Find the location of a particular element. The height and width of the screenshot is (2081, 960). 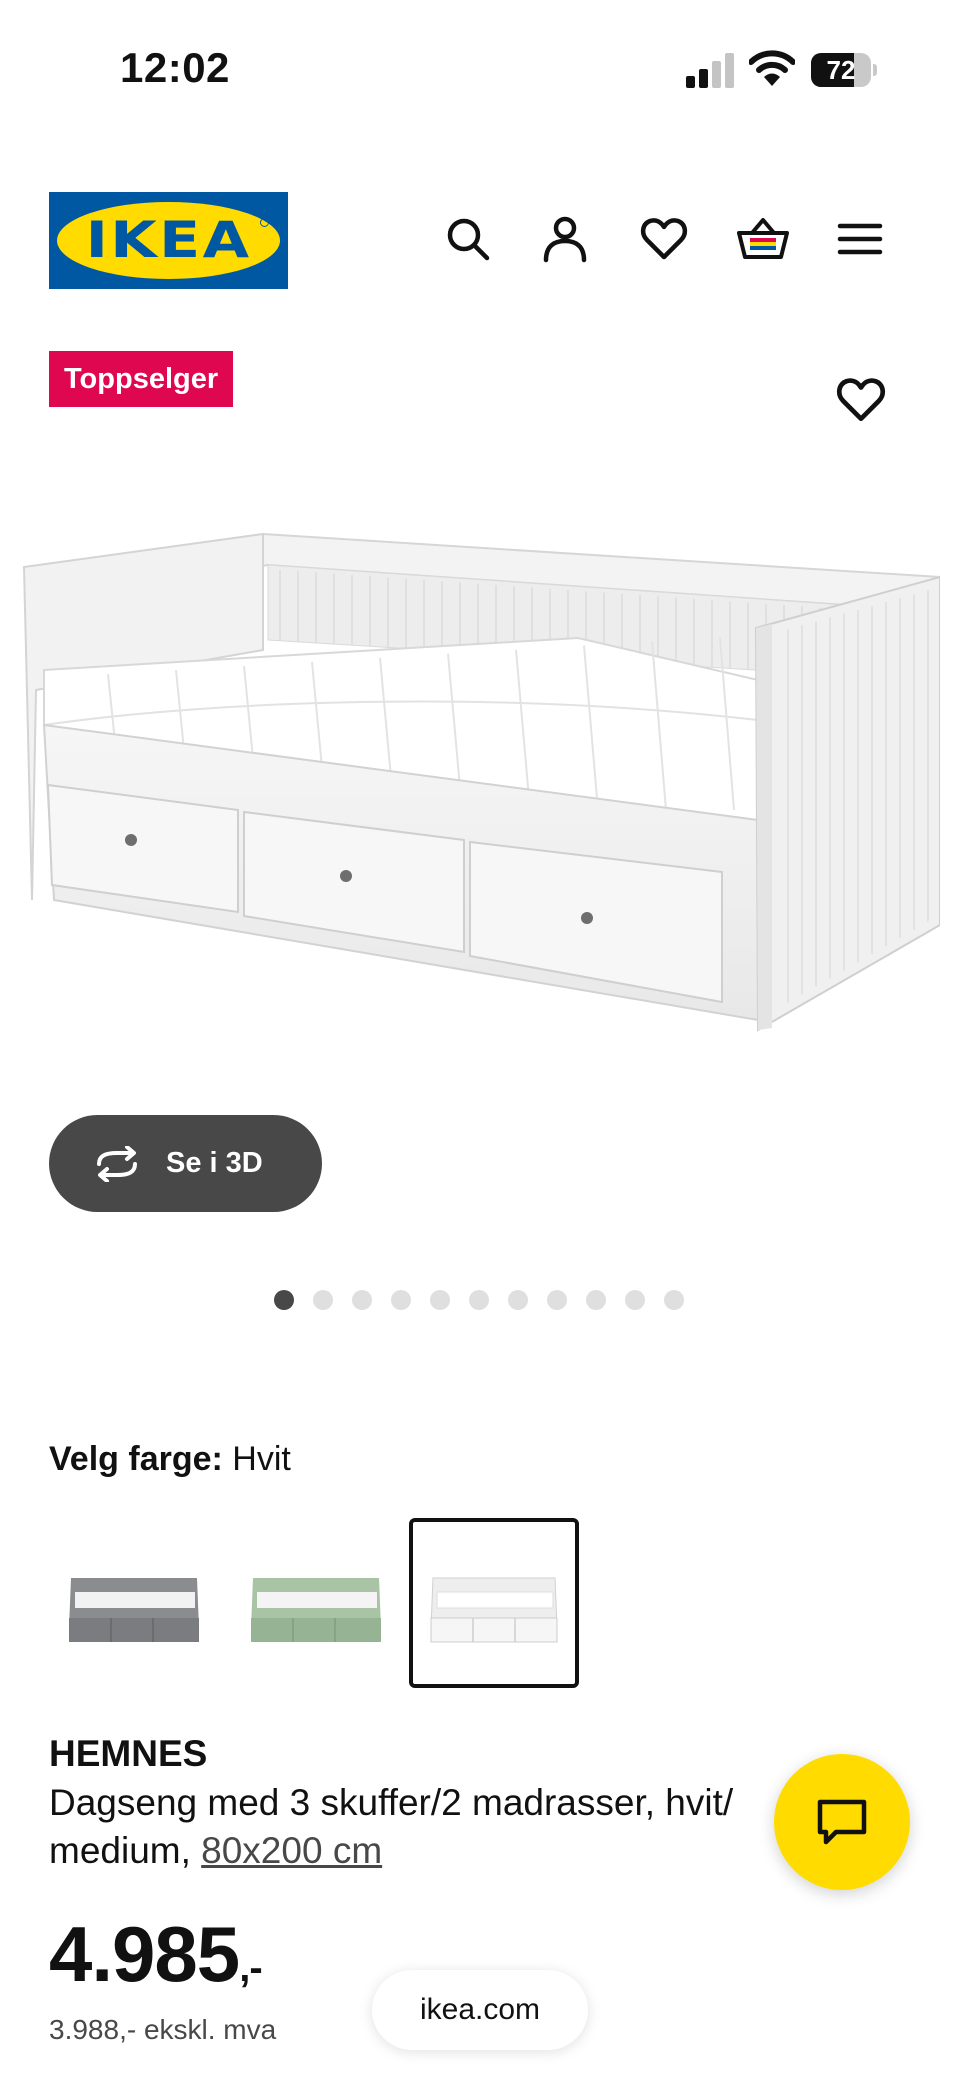

battery-icon: 72 is located at coordinates (844, 70).